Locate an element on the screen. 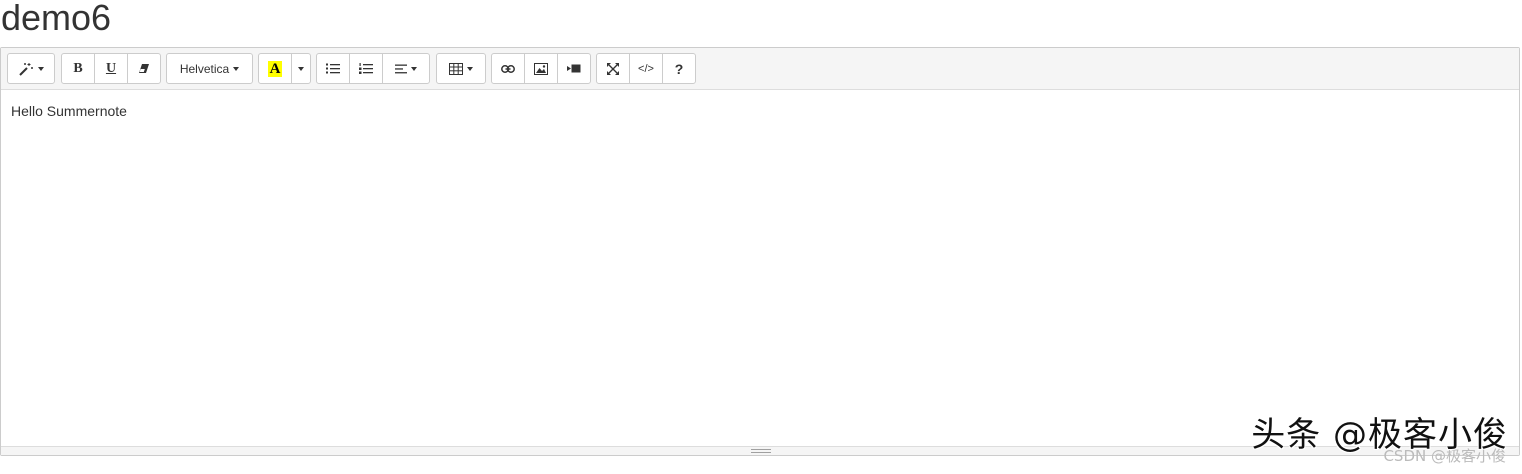  editor-toolbar: B U Helvetica A </> ? is located at coordinates (760, 69).